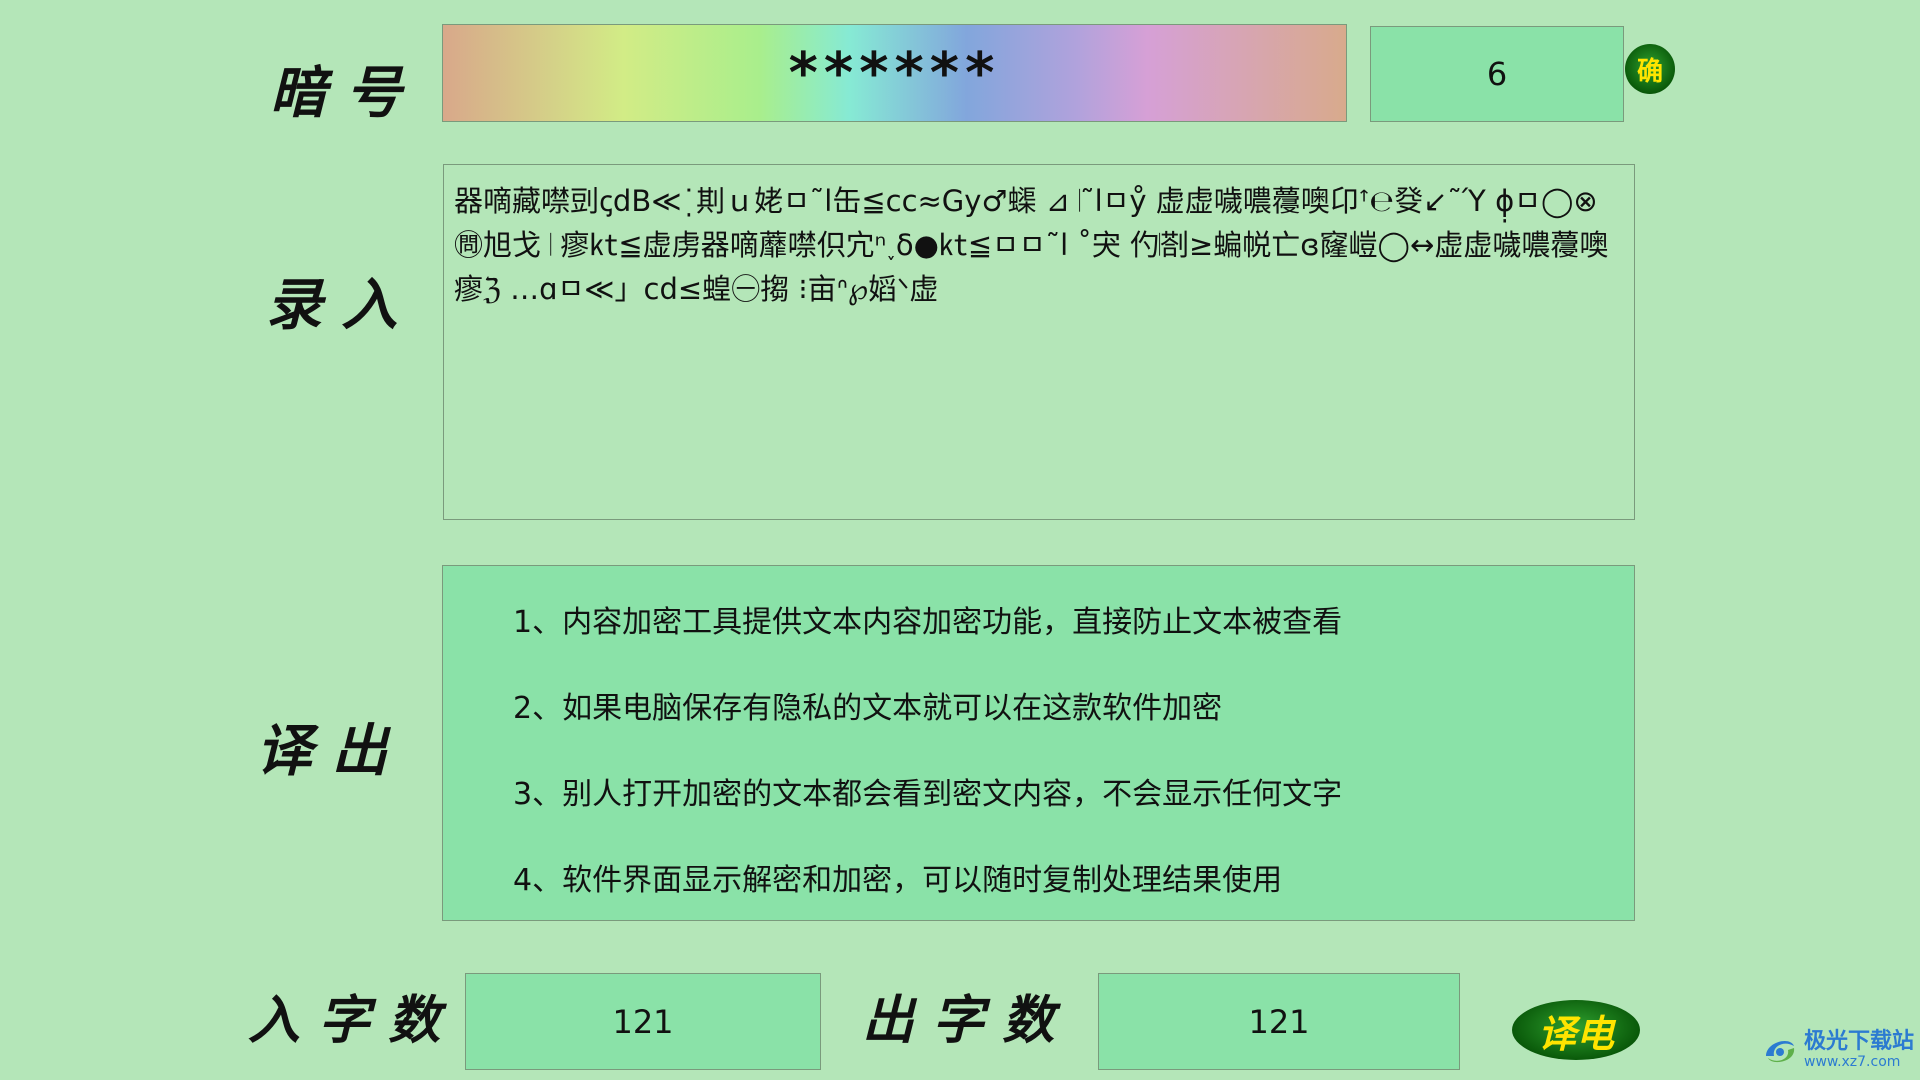 Image resolution: width=1920 pixels, height=1080 pixels. I want to click on watermark-name: 极光下载站, so click(1859, 1041).